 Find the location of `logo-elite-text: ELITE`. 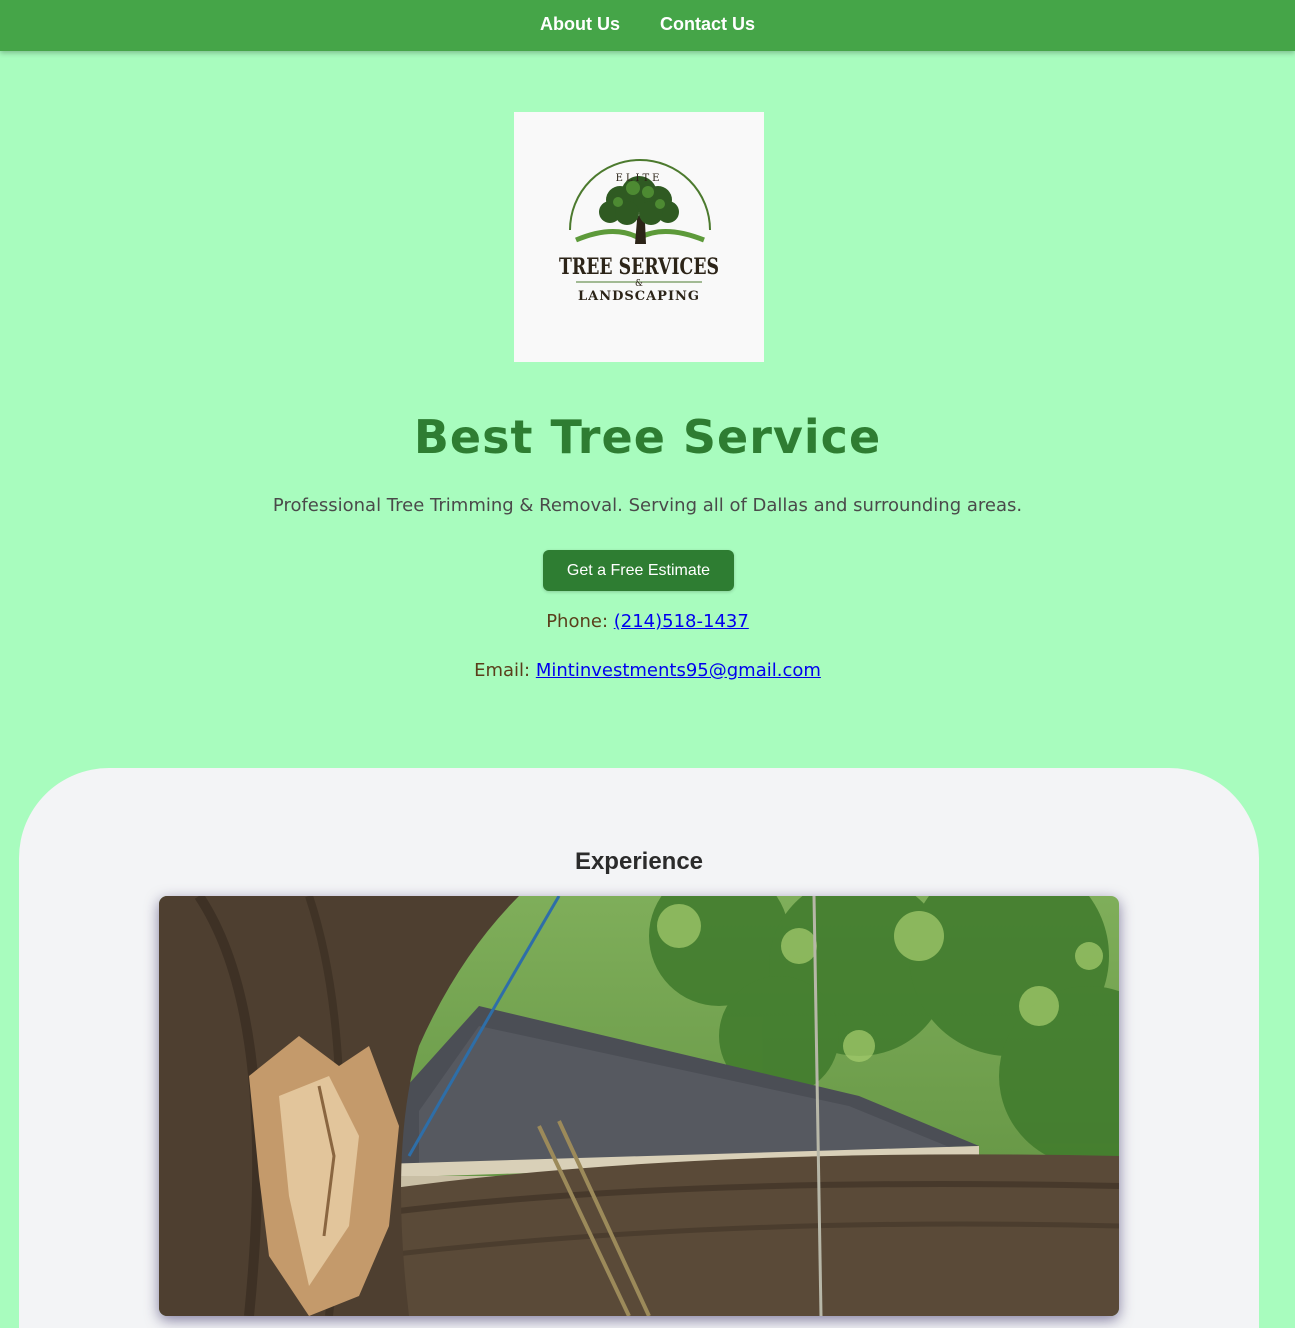

logo-elite-text: ELITE is located at coordinates (639, 178).